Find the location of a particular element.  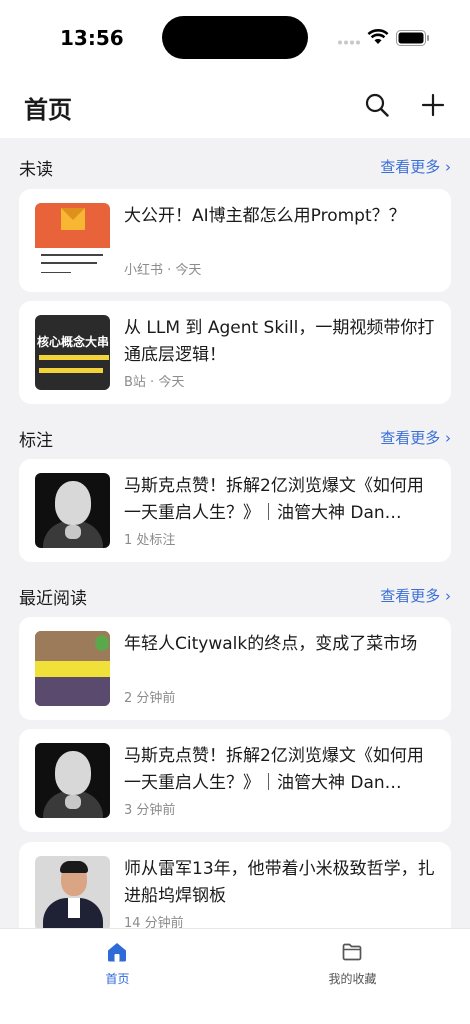

annotation-count: 1 处标注 is located at coordinates (150, 540).